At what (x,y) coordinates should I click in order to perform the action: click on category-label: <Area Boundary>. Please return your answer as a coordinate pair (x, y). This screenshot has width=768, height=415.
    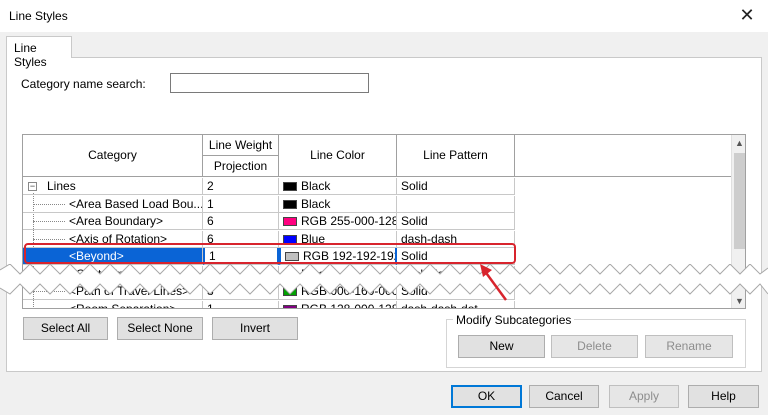
    Looking at the image, I should click on (116, 221).